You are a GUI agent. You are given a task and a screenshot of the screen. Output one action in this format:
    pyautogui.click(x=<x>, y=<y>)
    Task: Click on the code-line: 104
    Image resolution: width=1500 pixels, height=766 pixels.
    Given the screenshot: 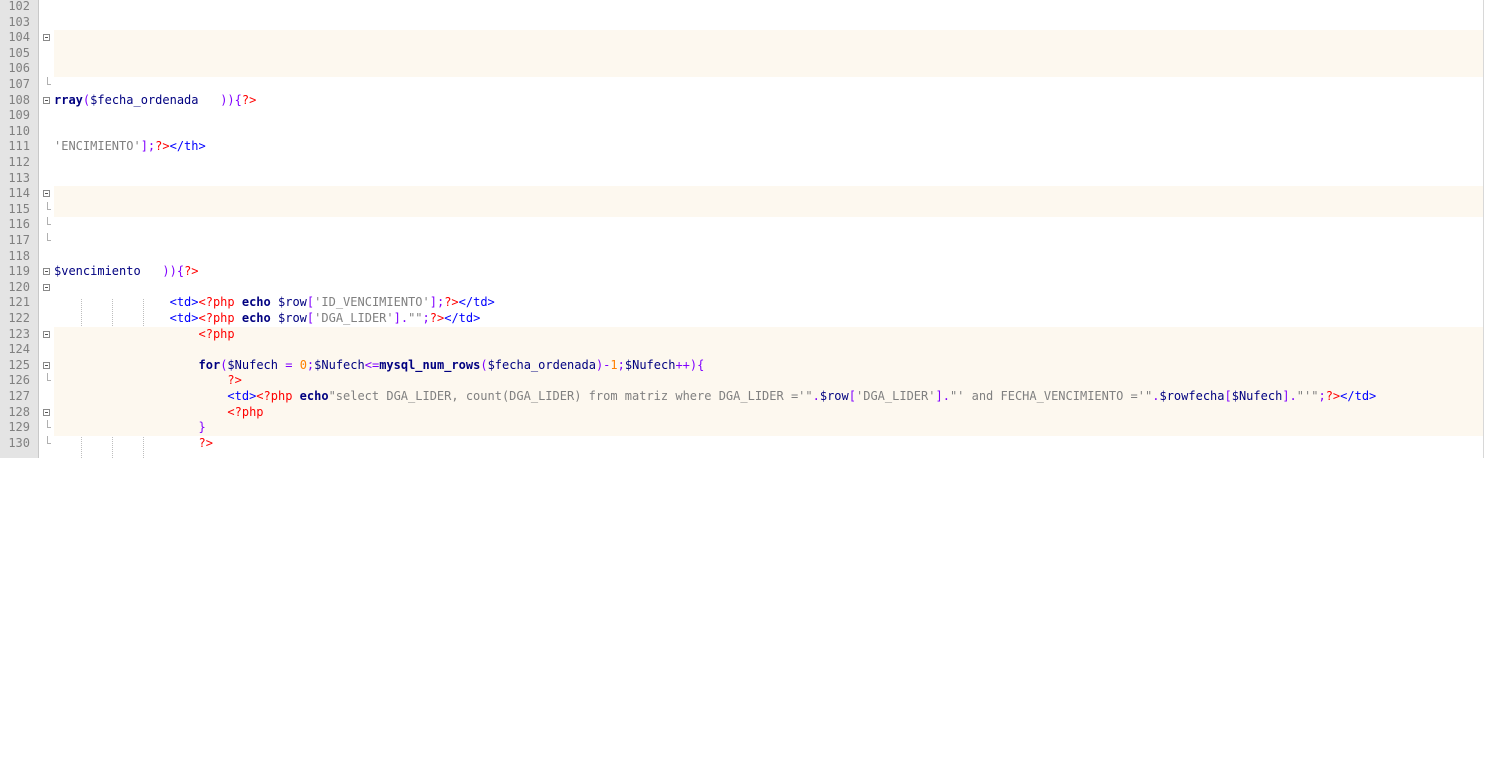 What is the action you would take?
    pyautogui.click(x=741, y=38)
    